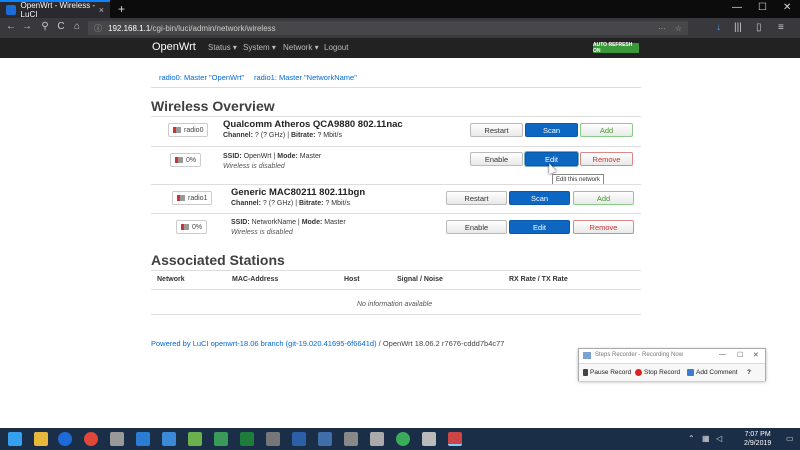 The image size is (800, 450). I want to click on library-icon: |||, so click(738, 27).